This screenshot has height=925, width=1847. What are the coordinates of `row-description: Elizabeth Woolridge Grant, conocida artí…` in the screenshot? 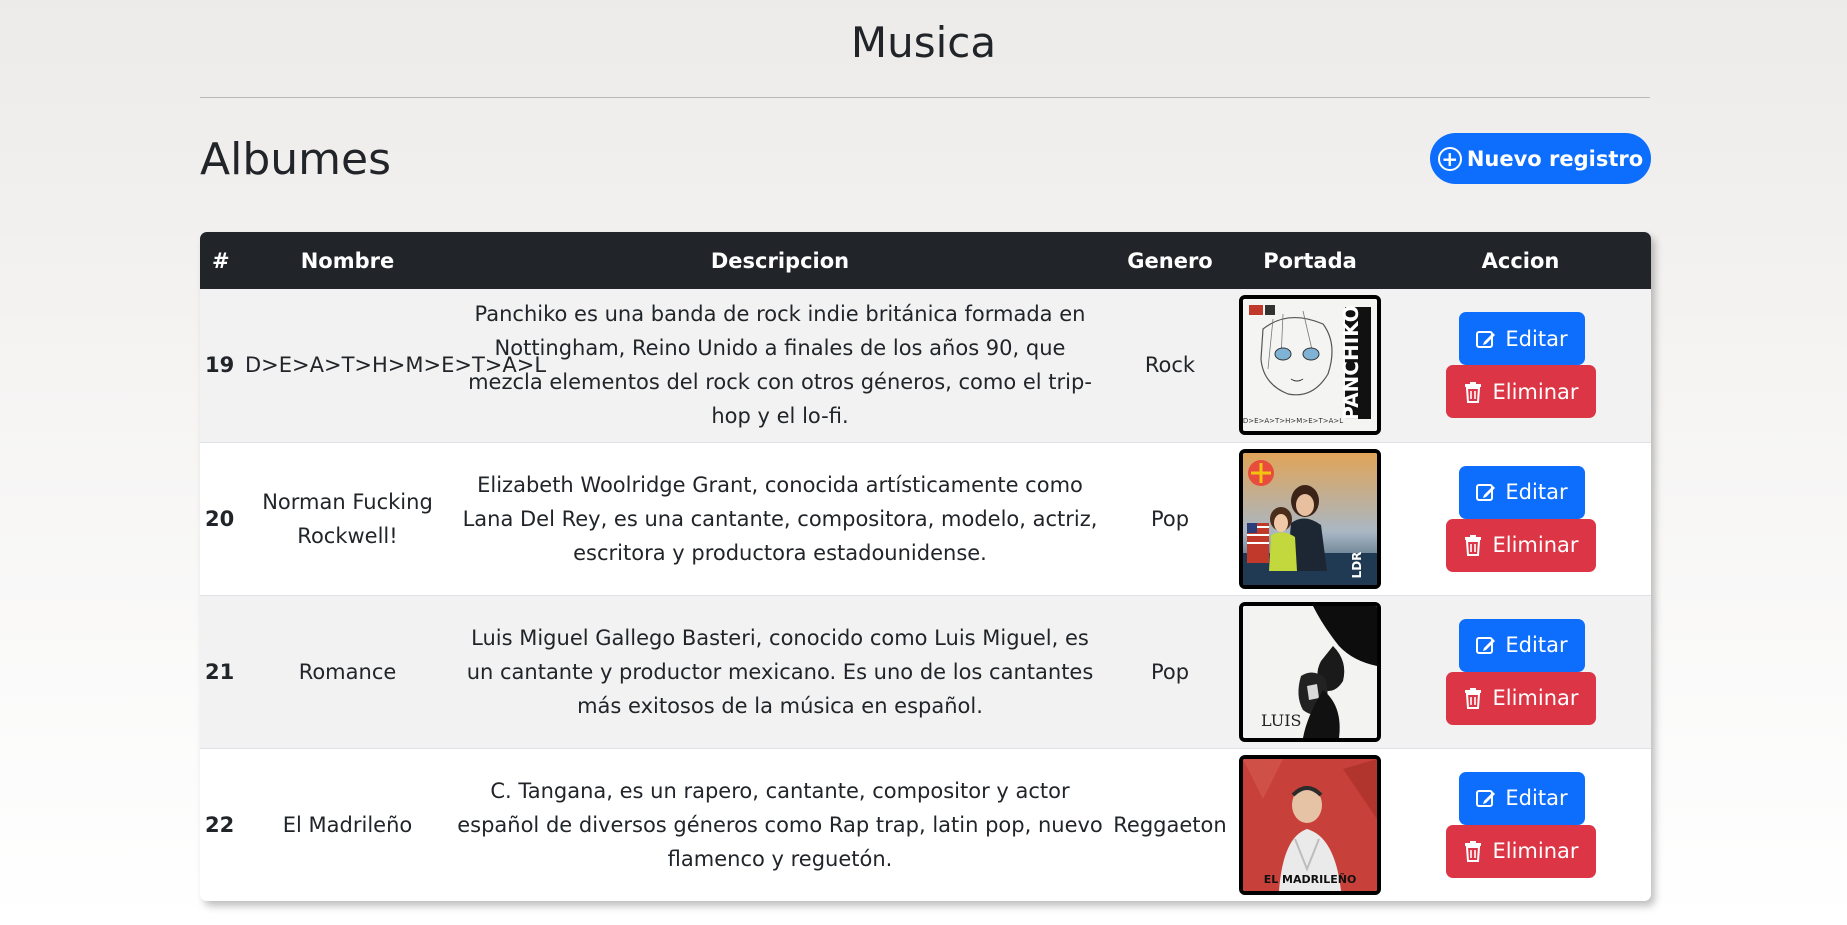 It's located at (780, 518).